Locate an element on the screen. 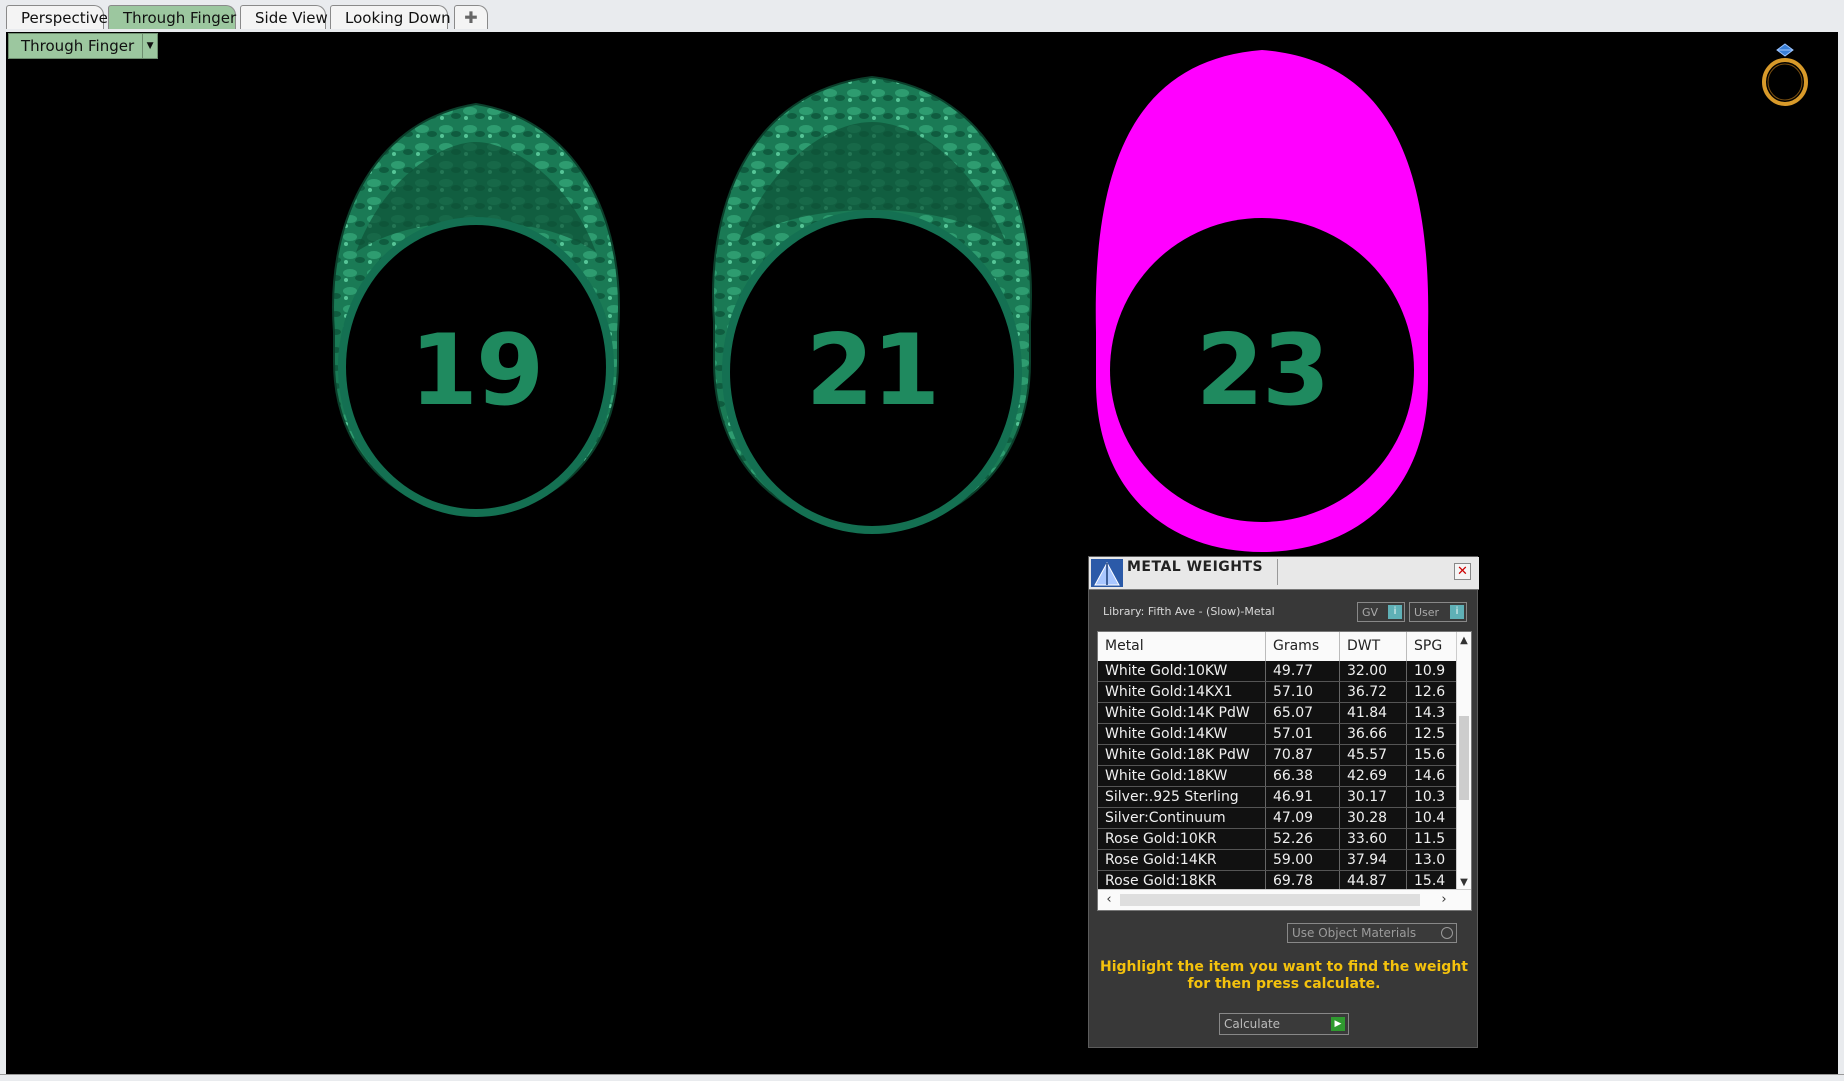  table-cell: White Gold:18KW is located at coordinates (1182, 776).